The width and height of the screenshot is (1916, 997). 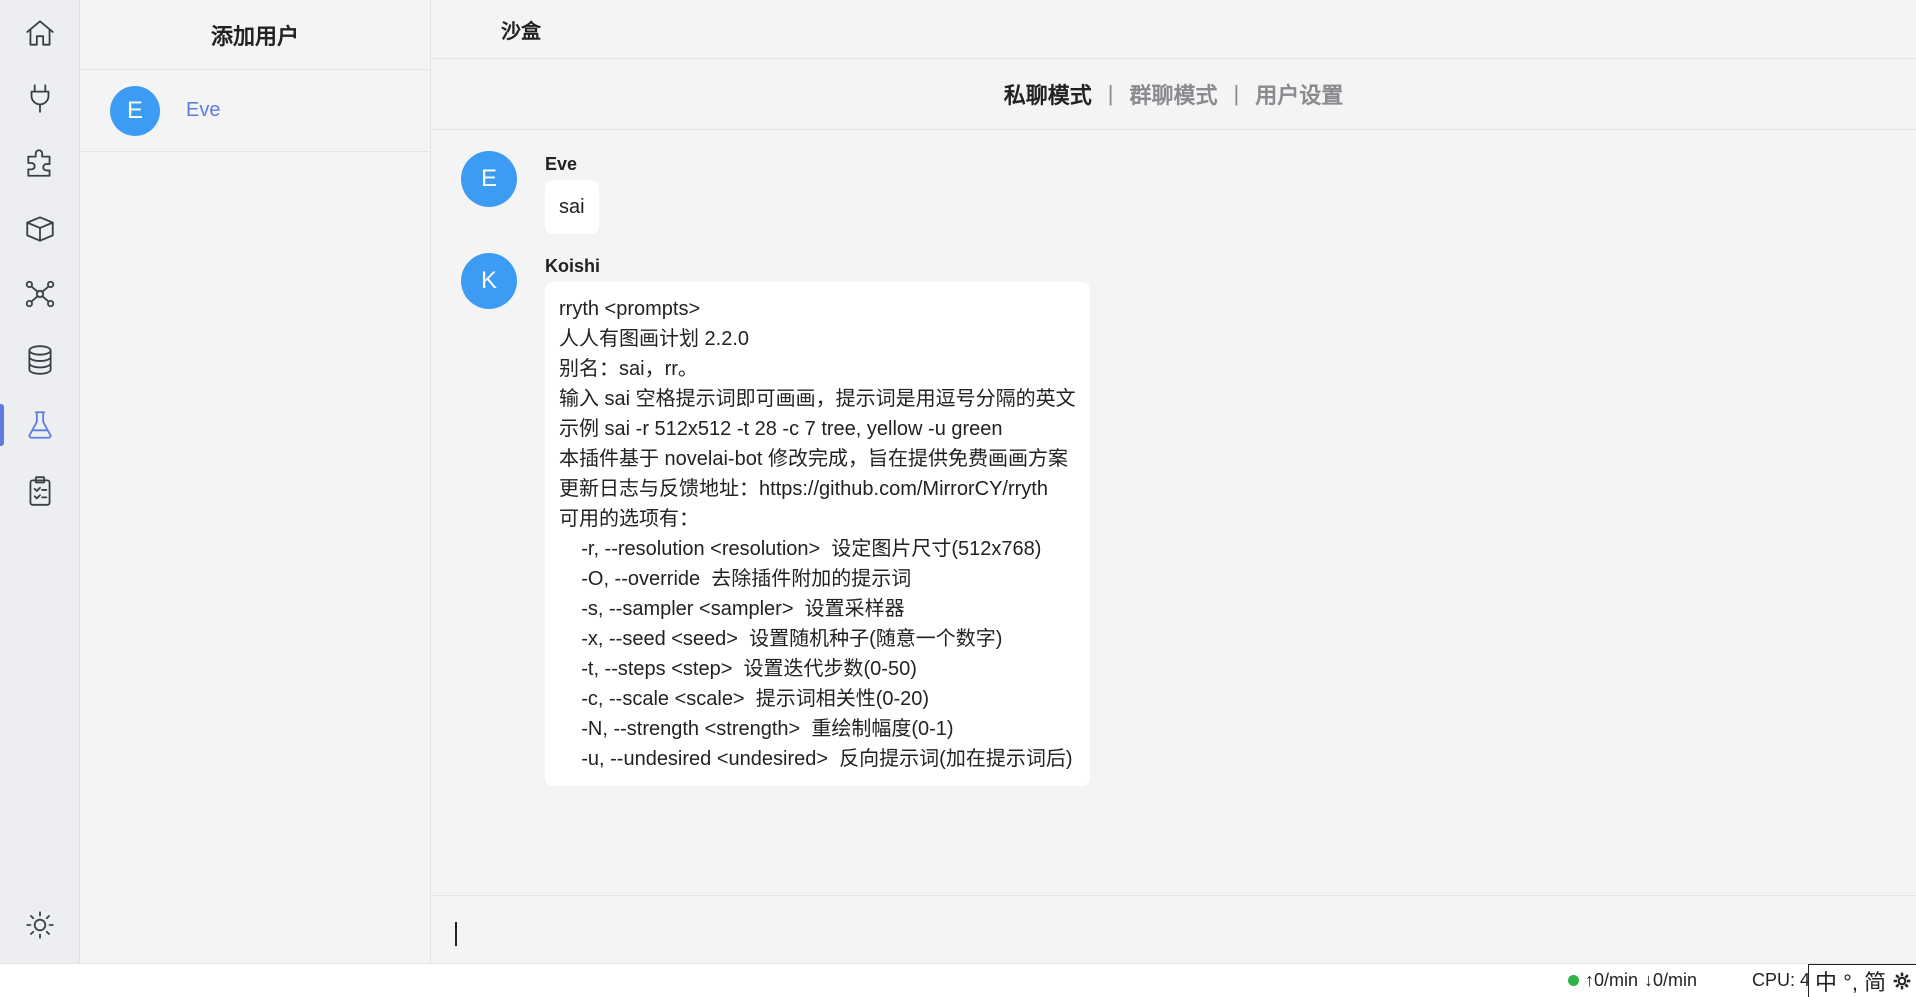 I want to click on upload-arrow-icon: ↑, so click(x=1589, y=980).